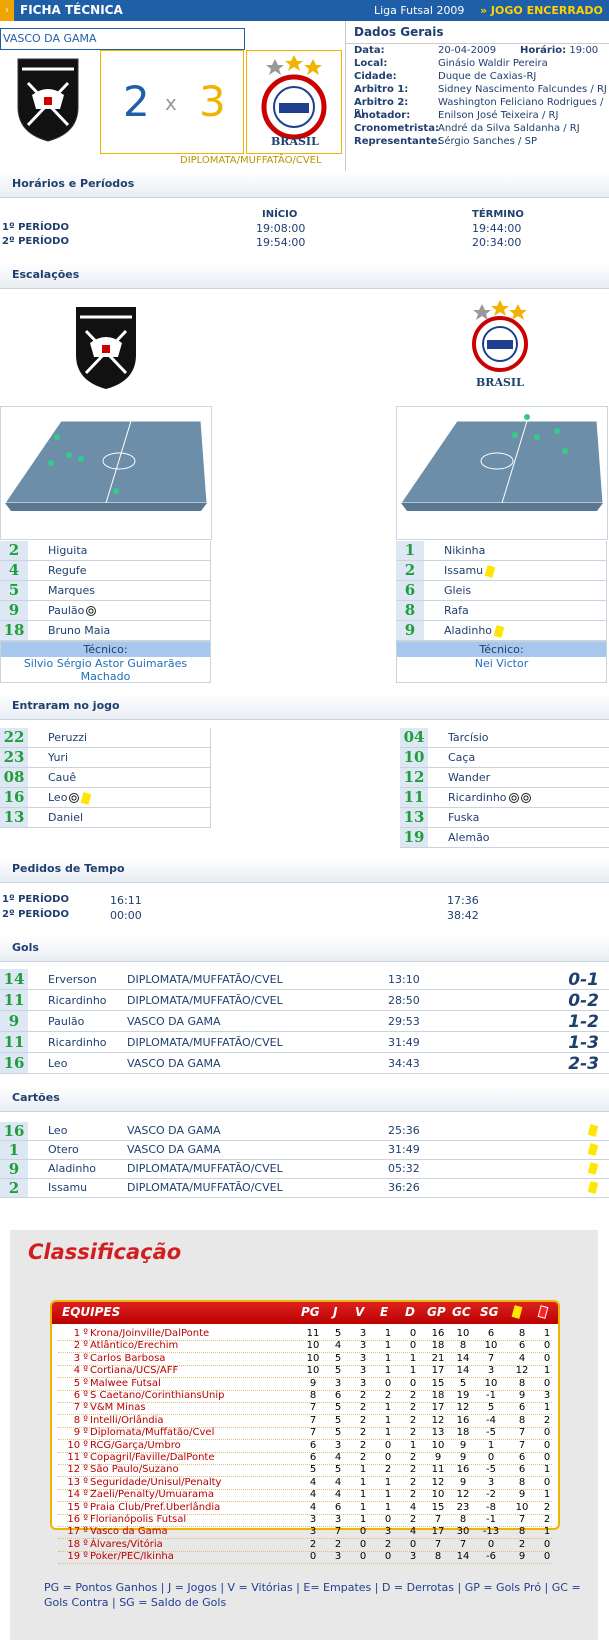  I want to click on table-row: 12 º São Paulo/Suzano 5 5 1 2 2 11 16 -5 6 1, so click(305, 1471).